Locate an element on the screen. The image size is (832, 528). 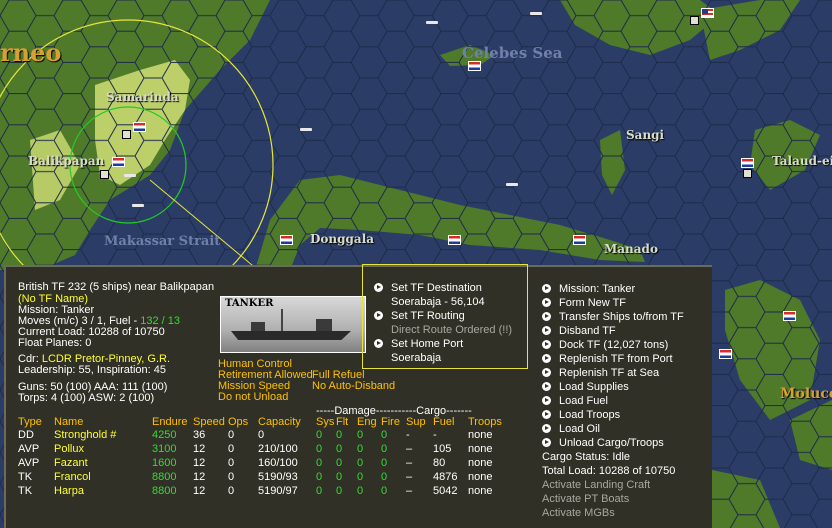
menu-item: Unload Cargo/Troops is located at coordinates (613, 443).